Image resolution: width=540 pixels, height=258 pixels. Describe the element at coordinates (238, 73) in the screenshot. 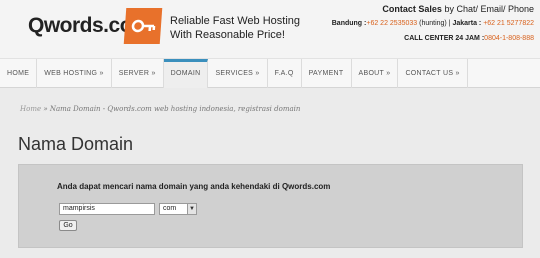

I see `nav-item-services: SERVICES »` at that location.